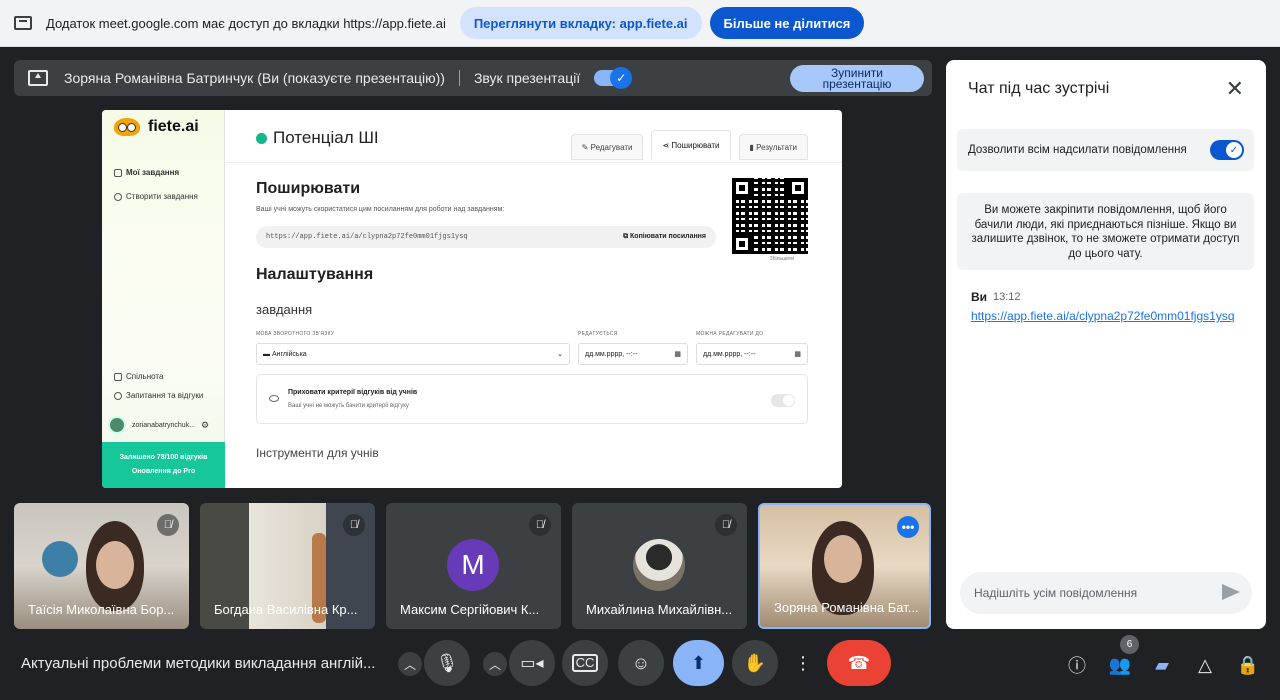  Describe the element at coordinates (1205, 665) in the screenshot. I see `activities-icon: △` at that location.